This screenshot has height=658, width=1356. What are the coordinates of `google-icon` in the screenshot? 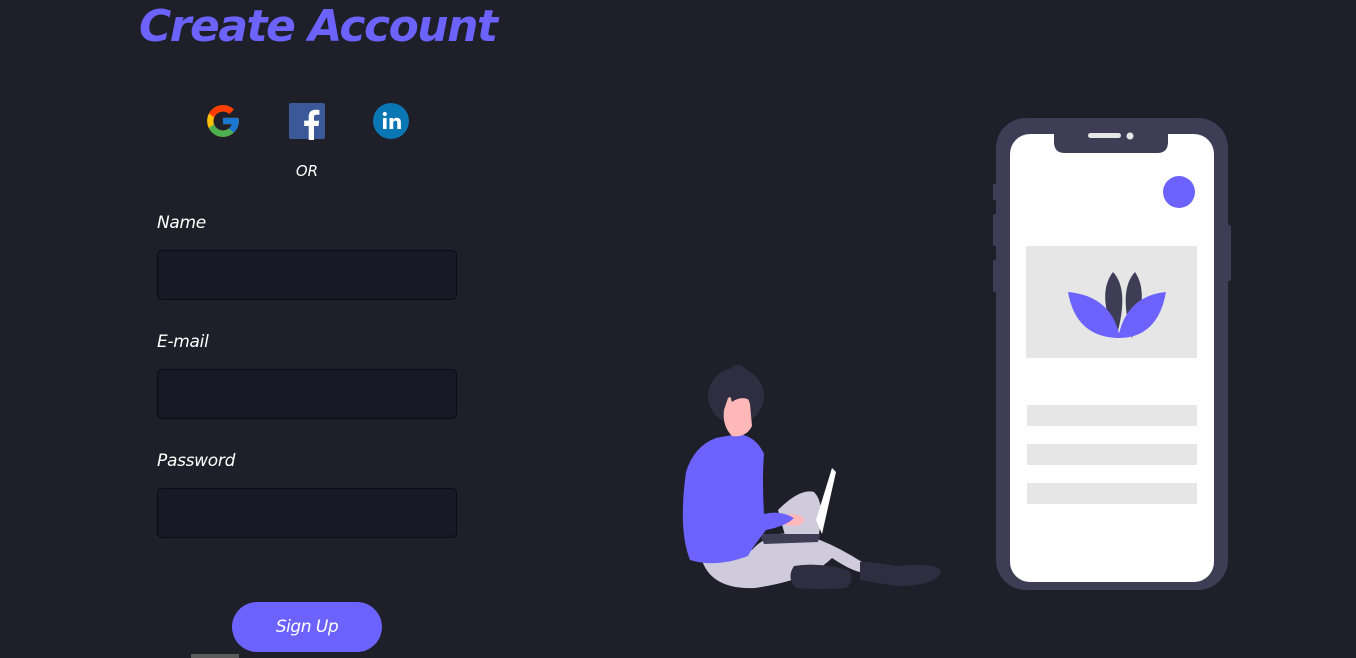 It's located at (223, 121).